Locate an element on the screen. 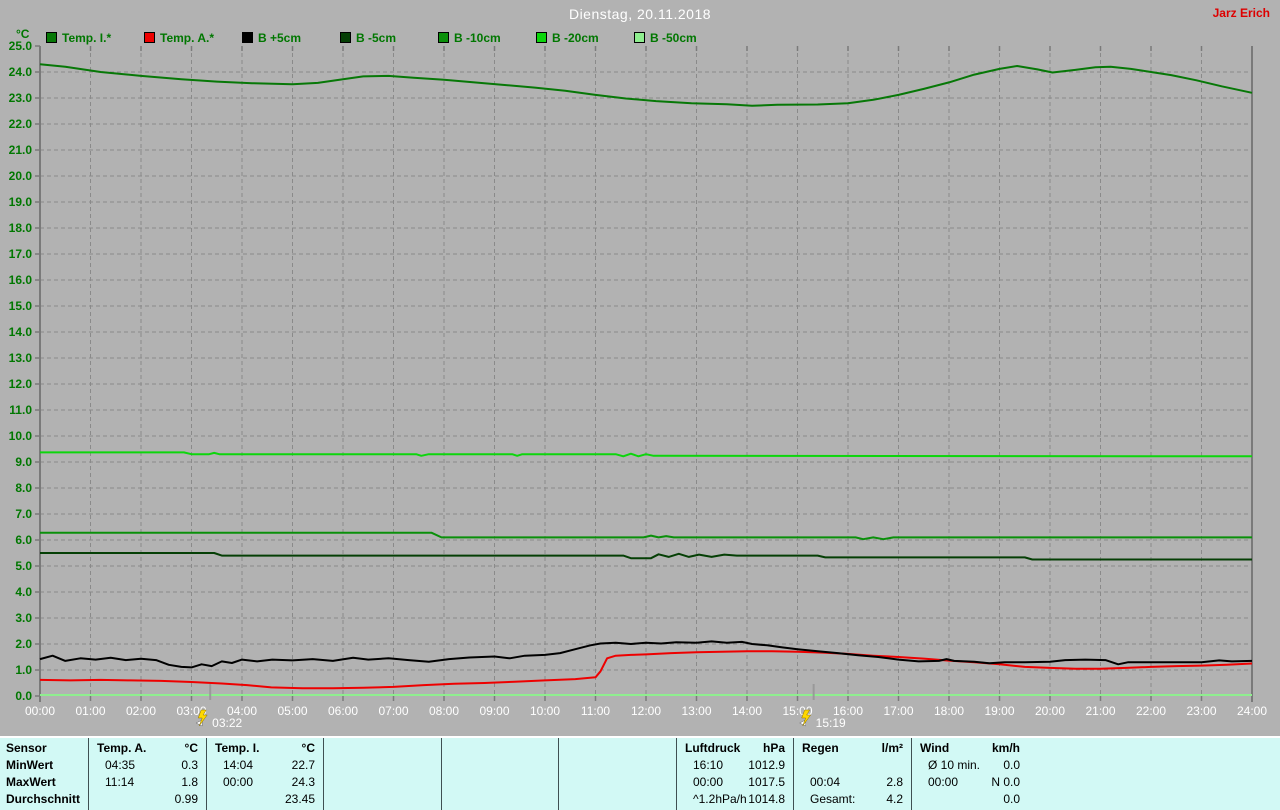  x-axis-label: 10:00 is located at coordinates (545, 711).